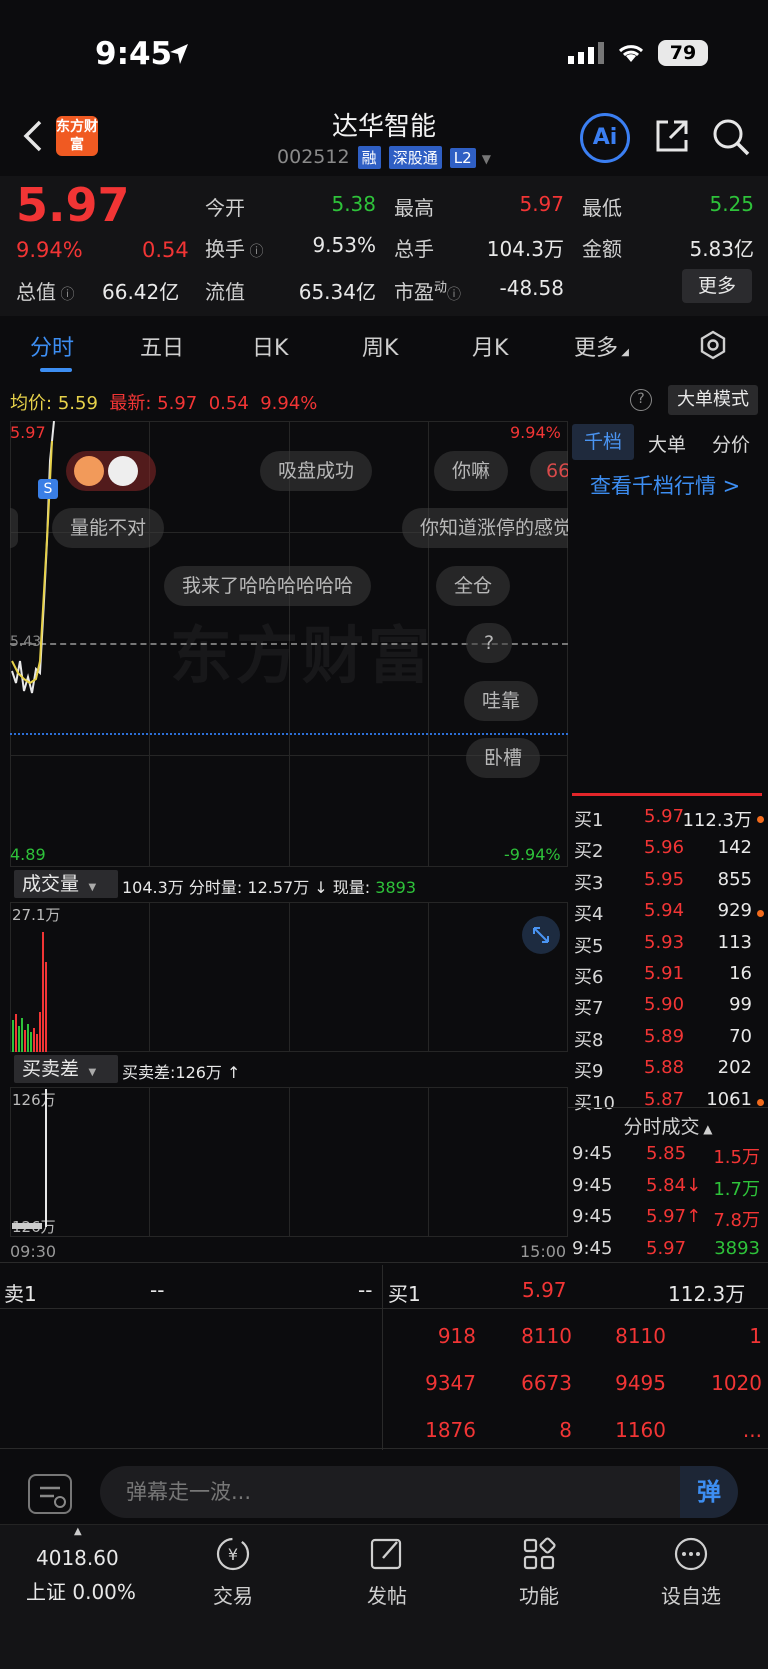  What do you see at coordinates (640, 1430) in the screenshot?
I see `queue-order: 1160` at bounding box center [640, 1430].